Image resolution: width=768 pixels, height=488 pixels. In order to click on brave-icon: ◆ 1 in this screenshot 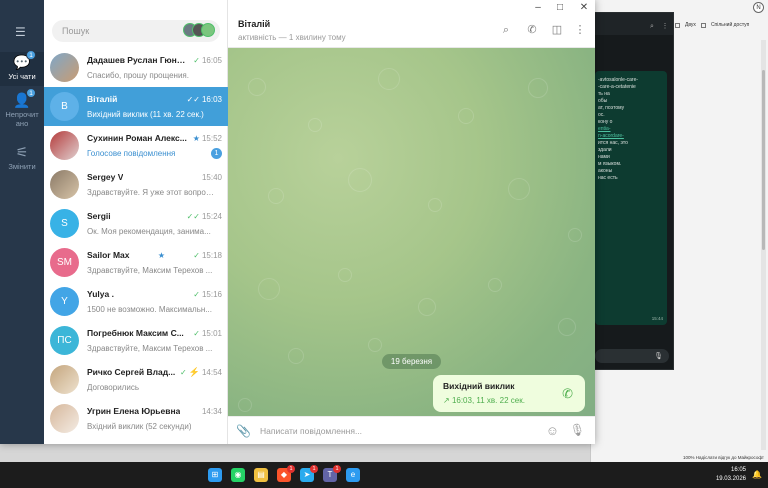, I will do `click(286, 473)`.